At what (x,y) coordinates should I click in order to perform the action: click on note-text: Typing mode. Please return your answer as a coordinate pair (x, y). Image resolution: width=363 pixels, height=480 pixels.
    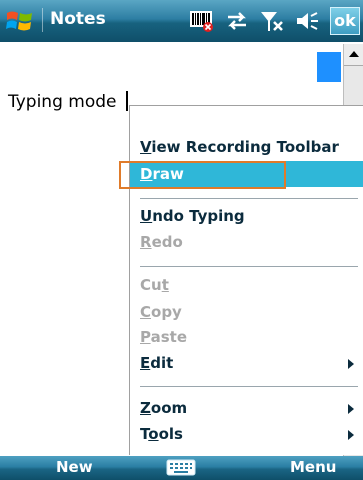
    Looking at the image, I should click on (62, 102).